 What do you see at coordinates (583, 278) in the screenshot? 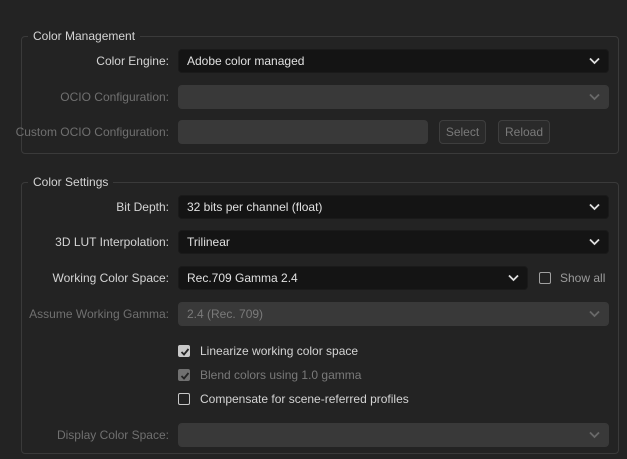
I see `show-all-label: Show all` at bounding box center [583, 278].